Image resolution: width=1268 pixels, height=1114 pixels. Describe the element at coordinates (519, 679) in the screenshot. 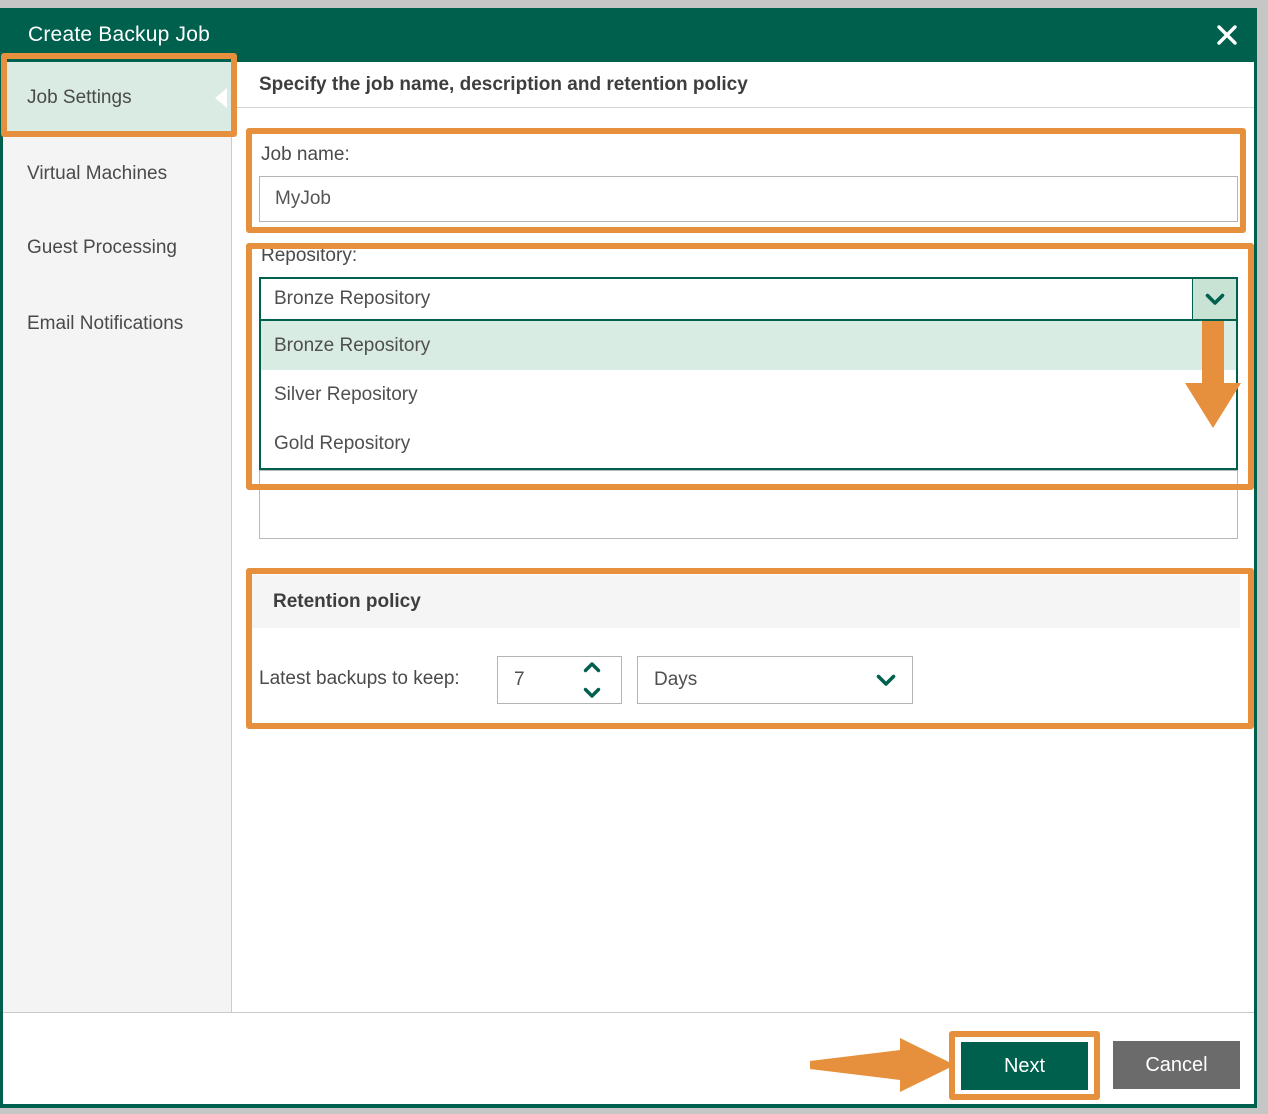

I see `keep-count-value: 7` at that location.